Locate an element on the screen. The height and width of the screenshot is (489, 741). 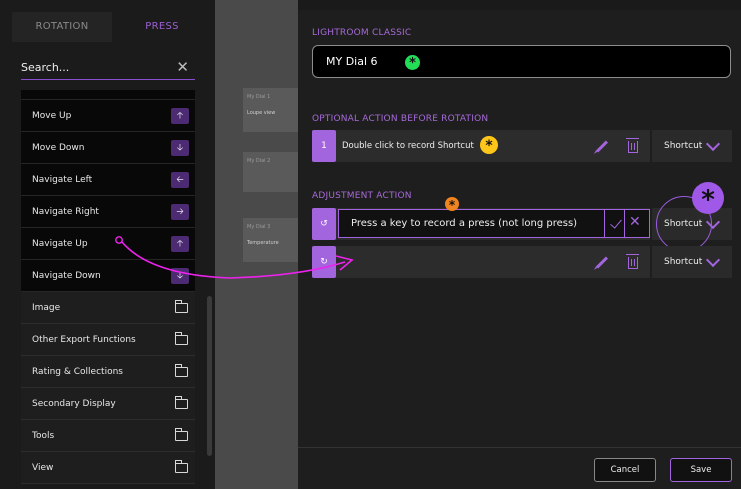
dial-name: My Dial 1 is located at coordinates (259, 97).